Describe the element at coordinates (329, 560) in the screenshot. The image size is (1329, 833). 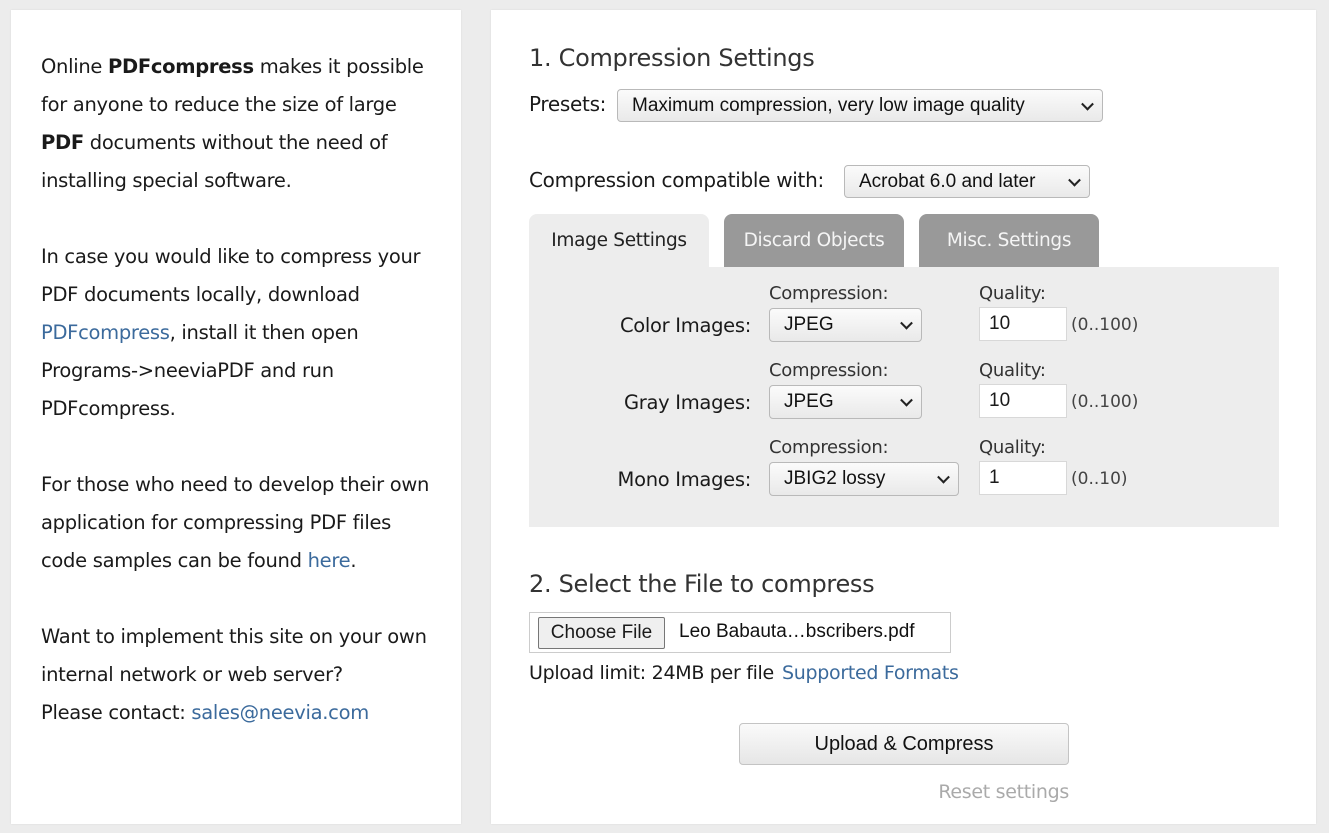
I see `code-samples-link: here` at that location.